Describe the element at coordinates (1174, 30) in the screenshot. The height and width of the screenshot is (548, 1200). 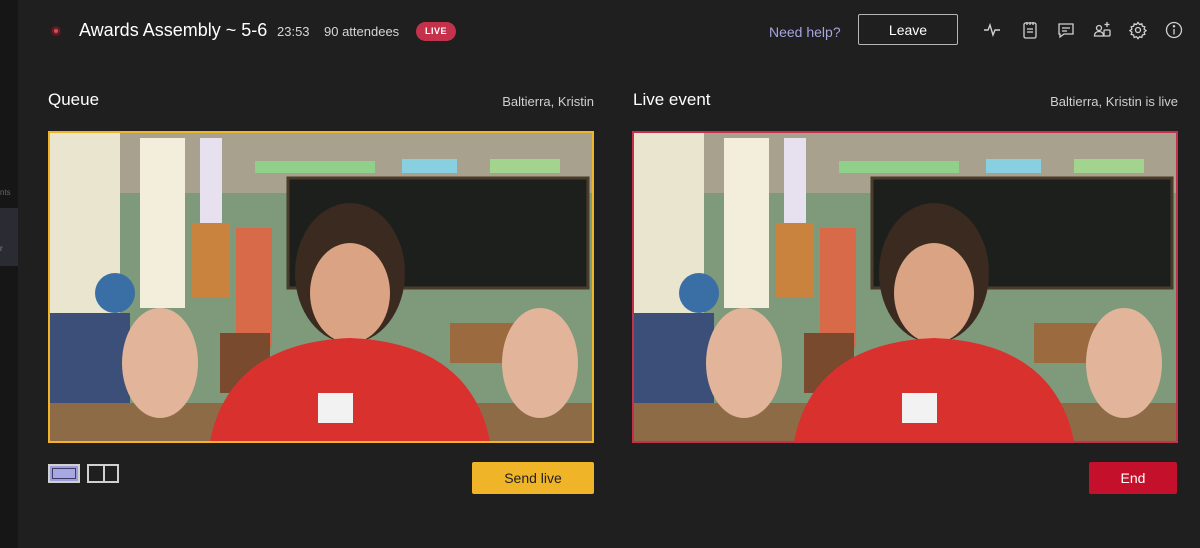
I see `info-icon` at that location.